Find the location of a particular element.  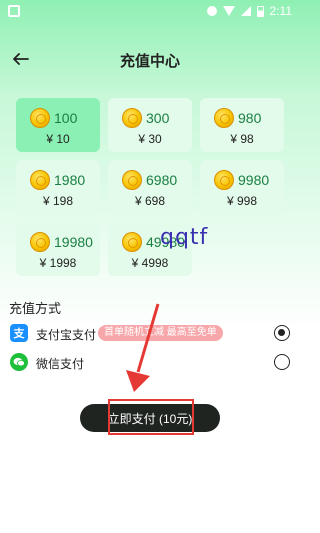

alipay-radio is located at coordinates (282, 333).